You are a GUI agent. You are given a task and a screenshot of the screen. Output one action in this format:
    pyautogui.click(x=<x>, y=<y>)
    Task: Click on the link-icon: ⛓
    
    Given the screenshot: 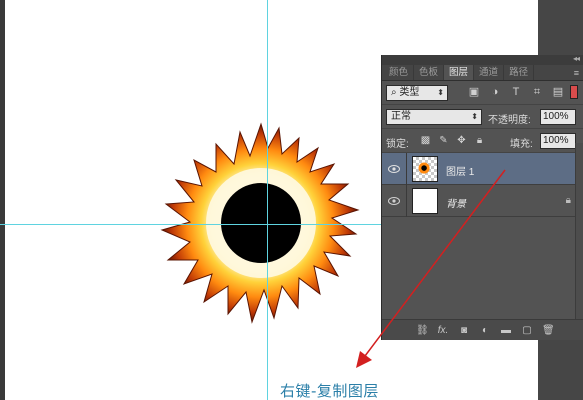 What is the action you would take?
    pyautogui.click(x=422, y=330)
    